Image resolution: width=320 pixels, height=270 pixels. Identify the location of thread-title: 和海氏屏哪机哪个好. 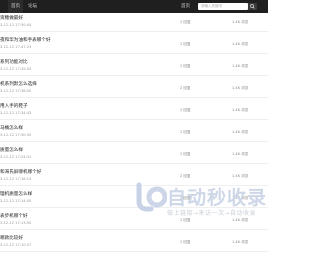
(20, 172).